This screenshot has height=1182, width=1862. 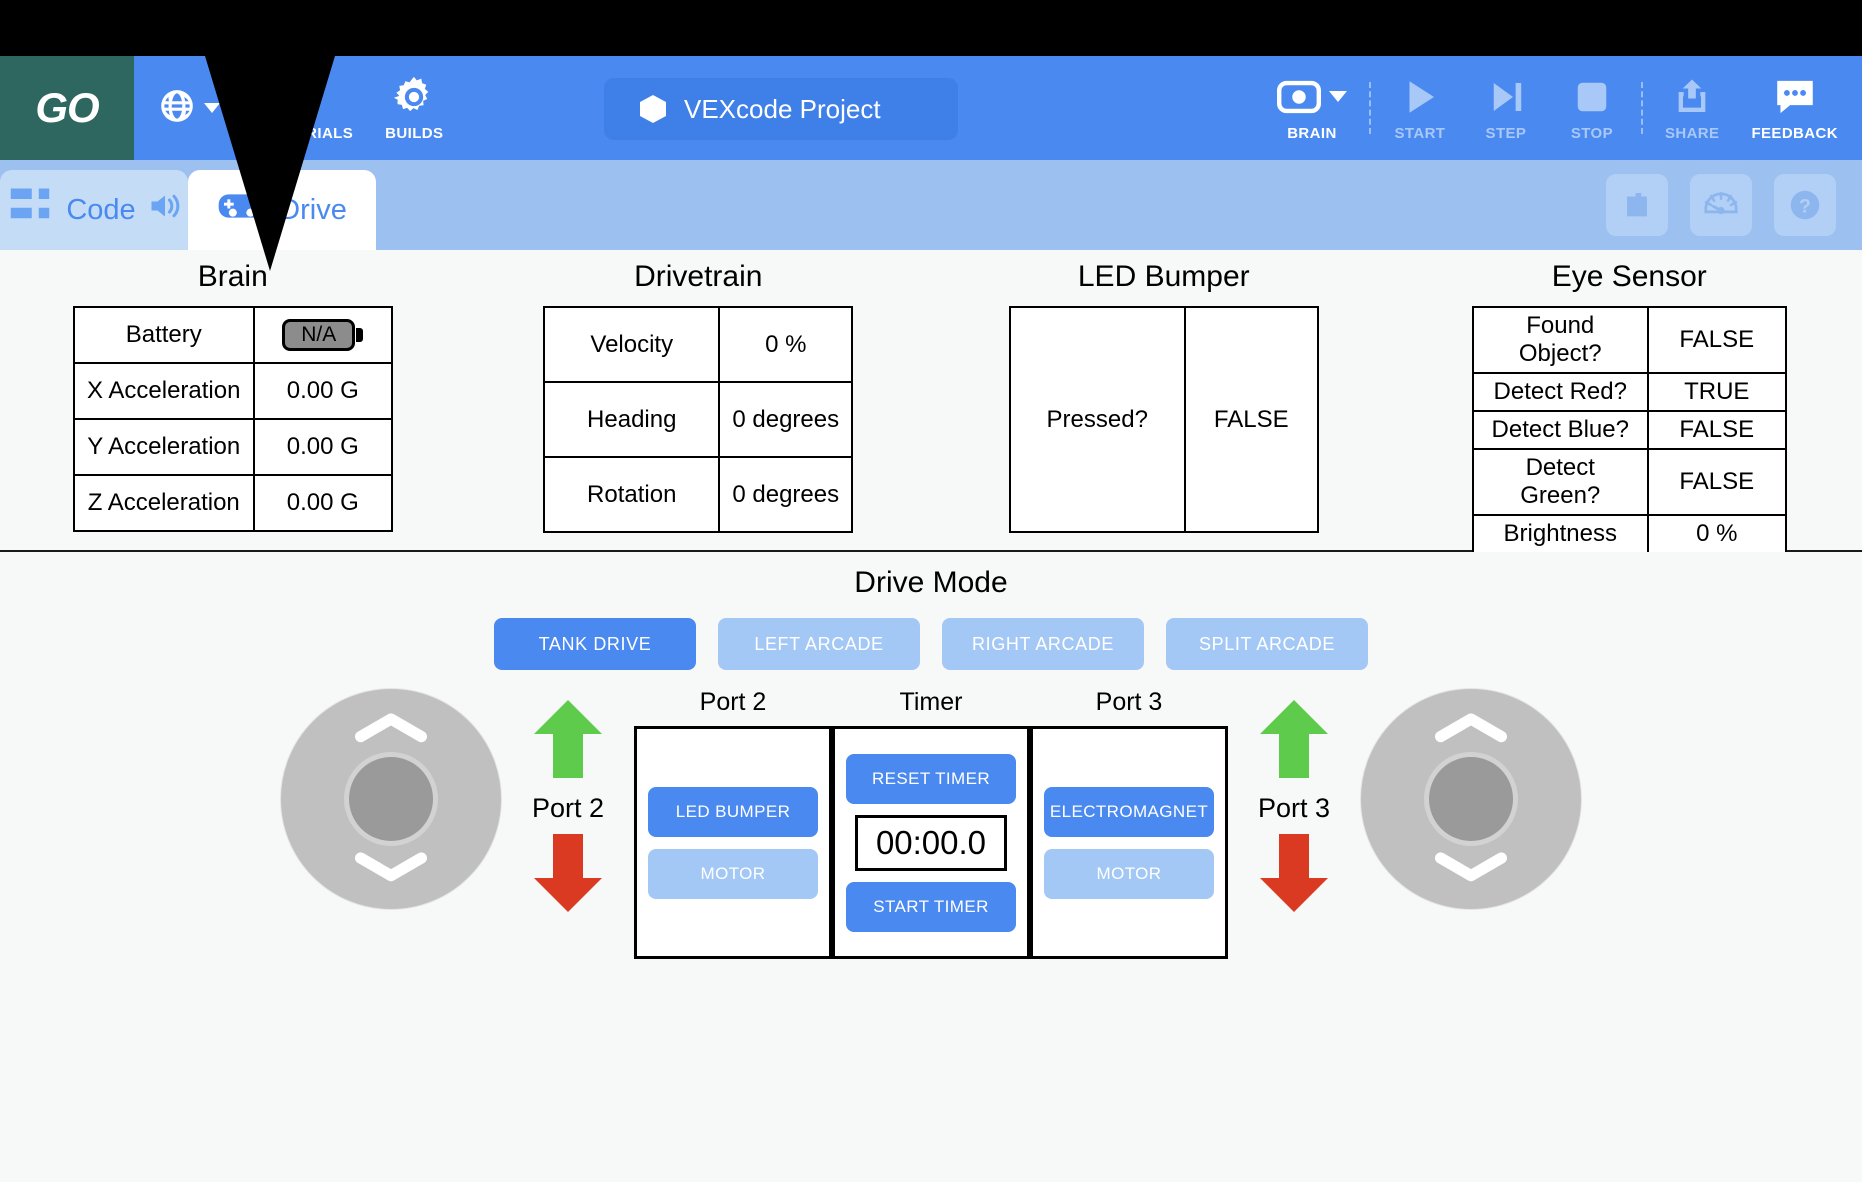 I want to click on toolbar-brain-label: BRAIN, so click(x=1312, y=133).